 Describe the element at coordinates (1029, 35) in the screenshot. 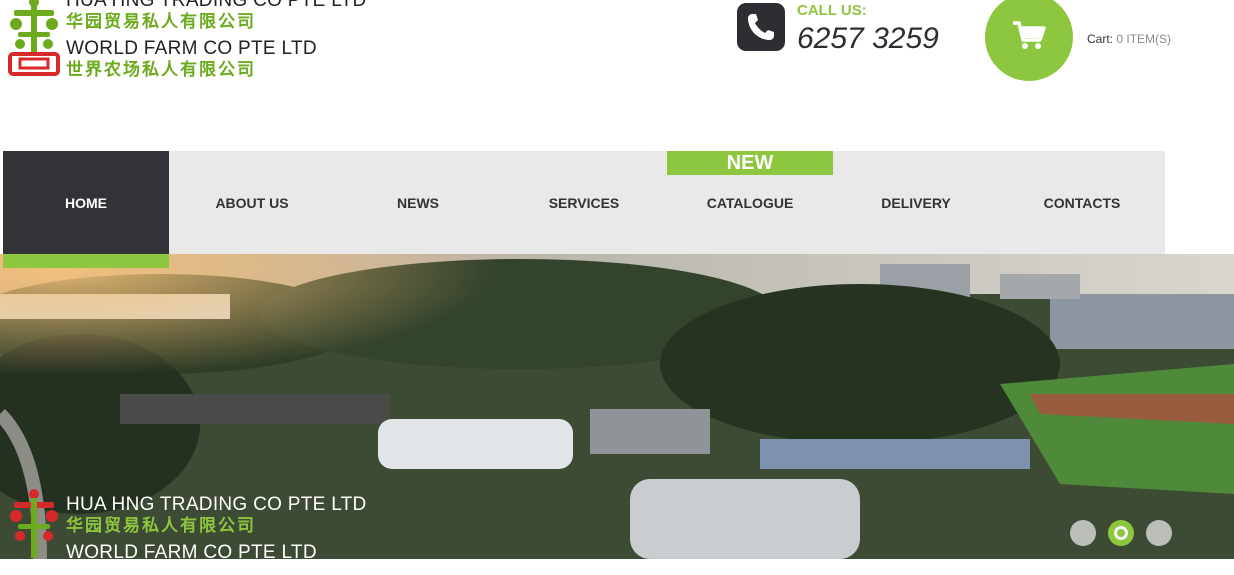

I see `cart-icon` at that location.